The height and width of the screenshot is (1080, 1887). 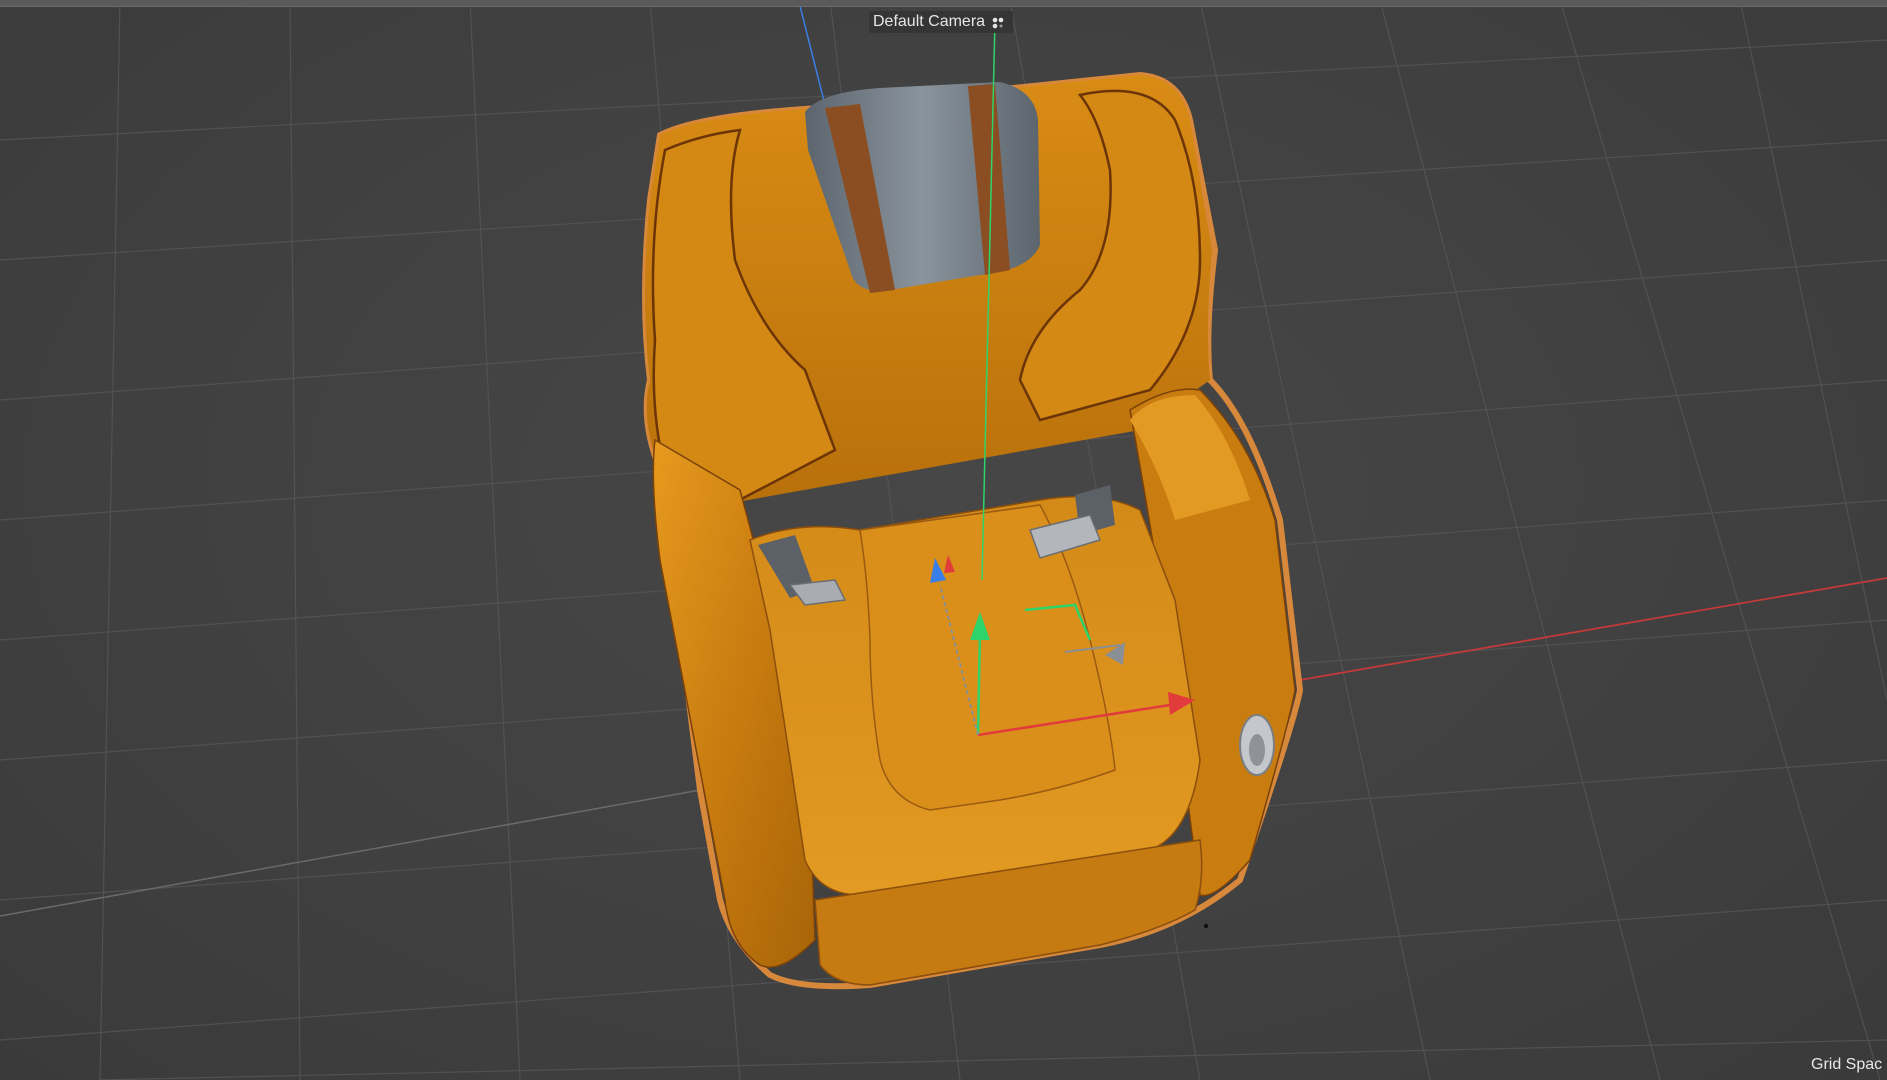 I want to click on recline-handle, so click(x=1257, y=745).